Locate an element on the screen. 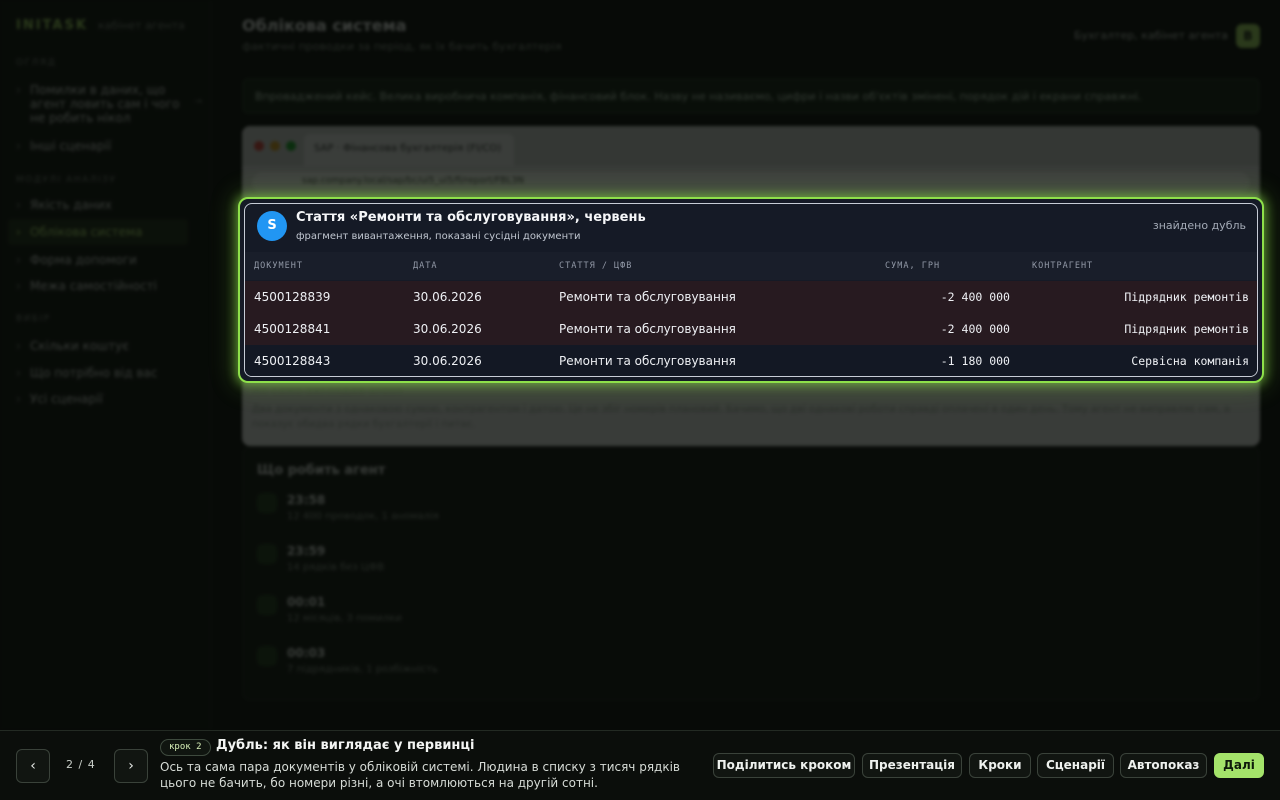 The image size is (1280, 800). scenarios-button: Сценарії is located at coordinates (1075, 765).